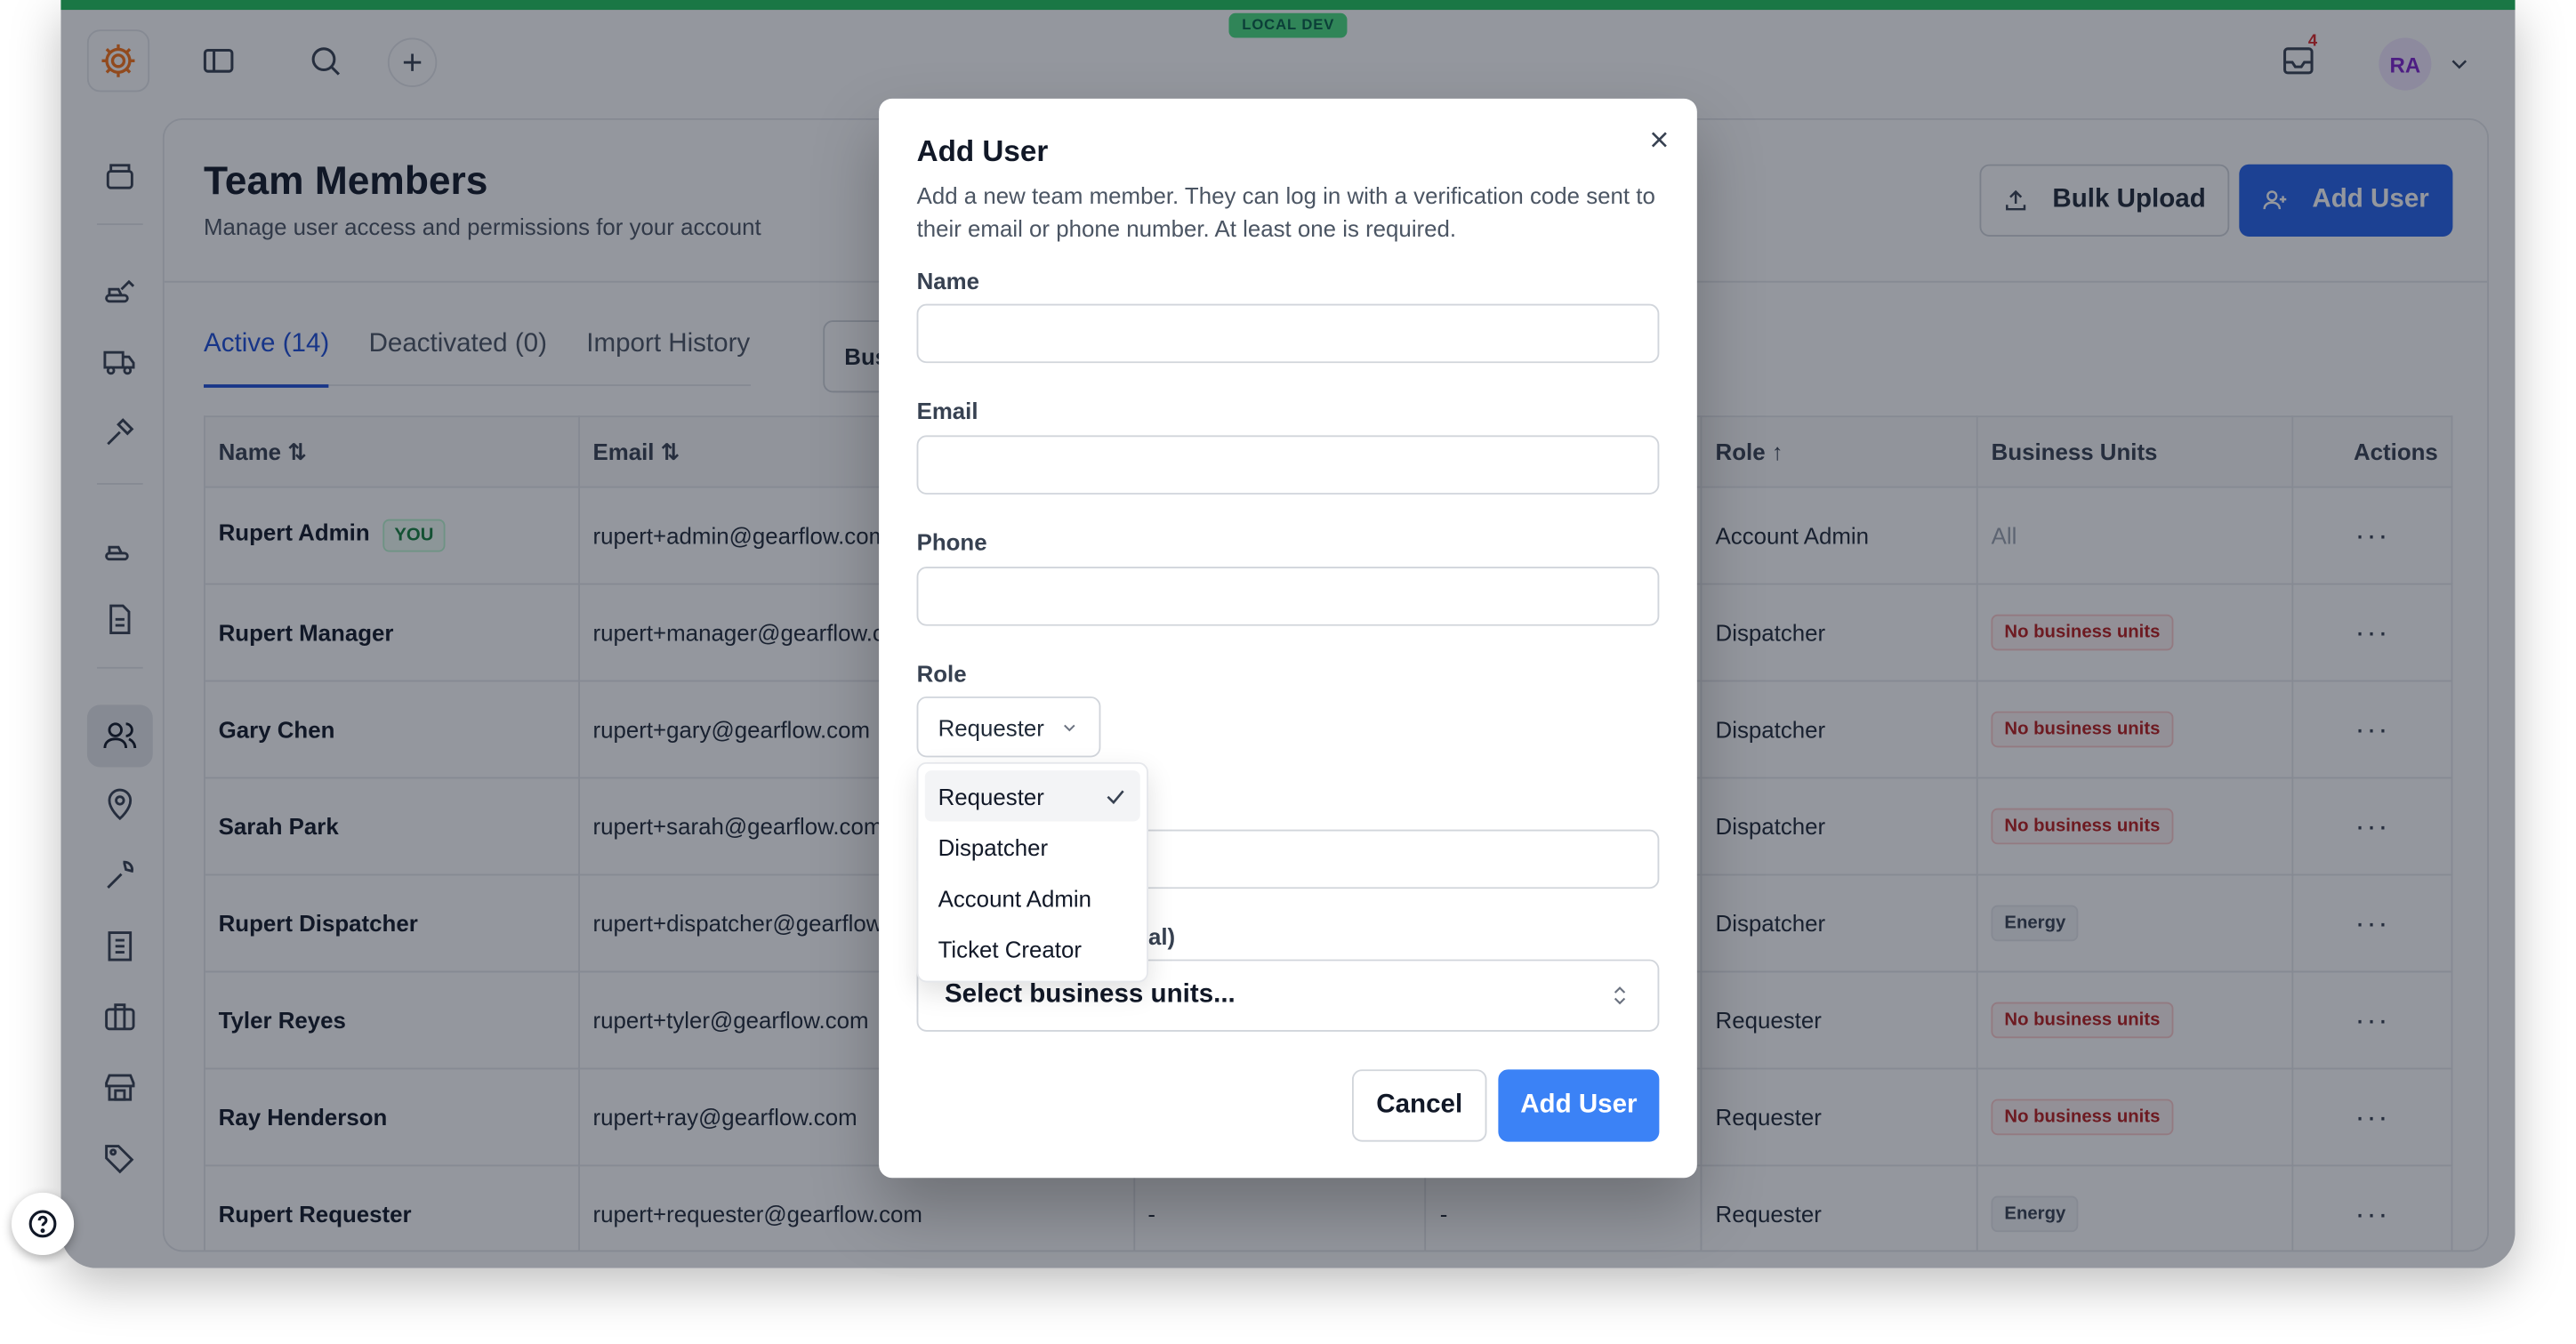 The width and height of the screenshot is (2576, 1344). Describe the element at coordinates (1032, 898) in the screenshot. I see `role-option-account-admin: Account Admin` at that location.